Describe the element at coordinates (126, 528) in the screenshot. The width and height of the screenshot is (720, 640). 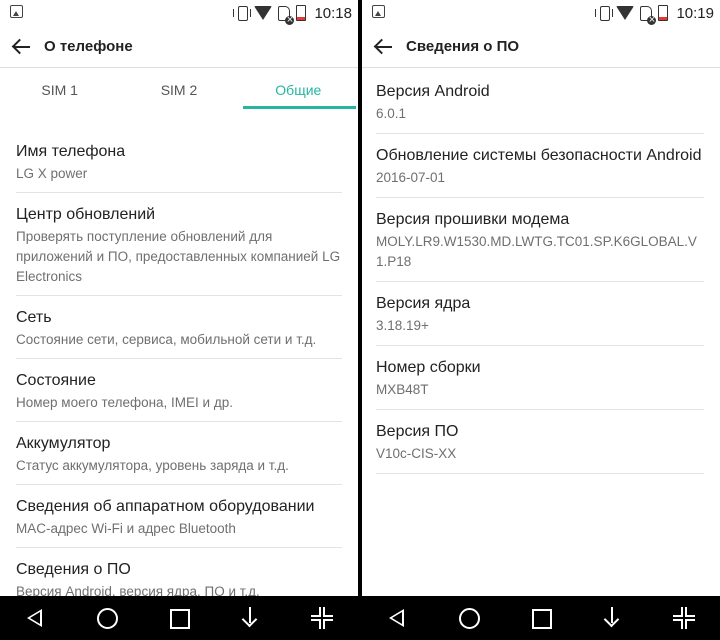
I see `item-subtitle: MAC-адрес Wi-Fi и адрес Bluetooth` at that location.